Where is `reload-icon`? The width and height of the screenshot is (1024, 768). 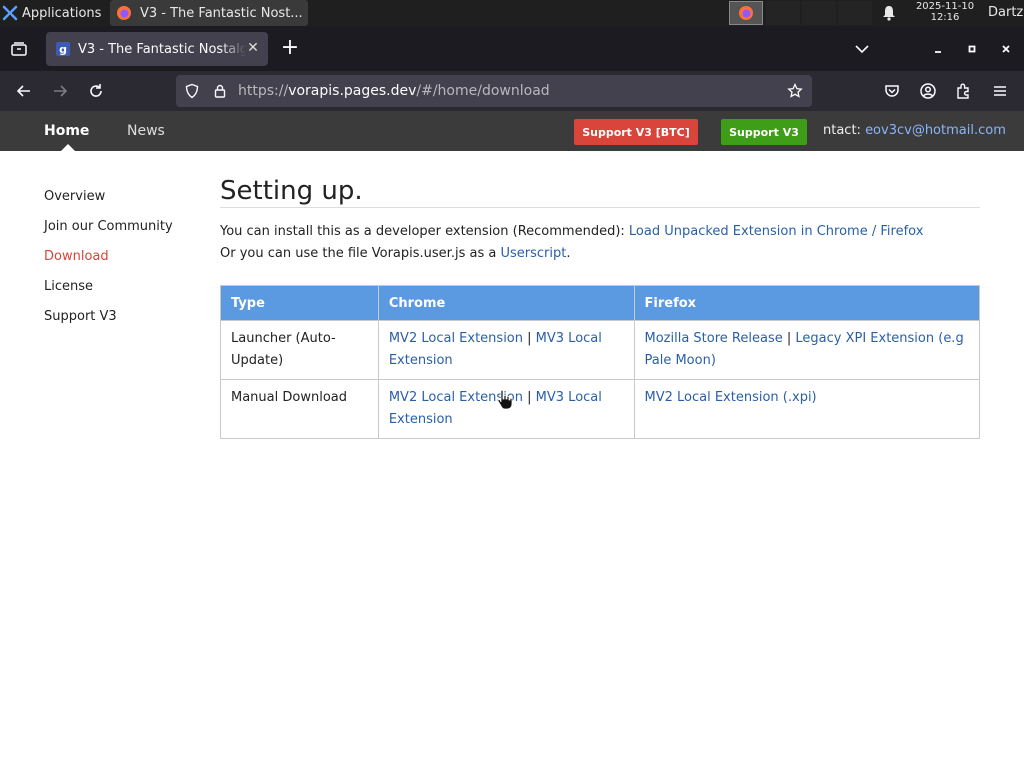
reload-icon is located at coordinates (96, 91).